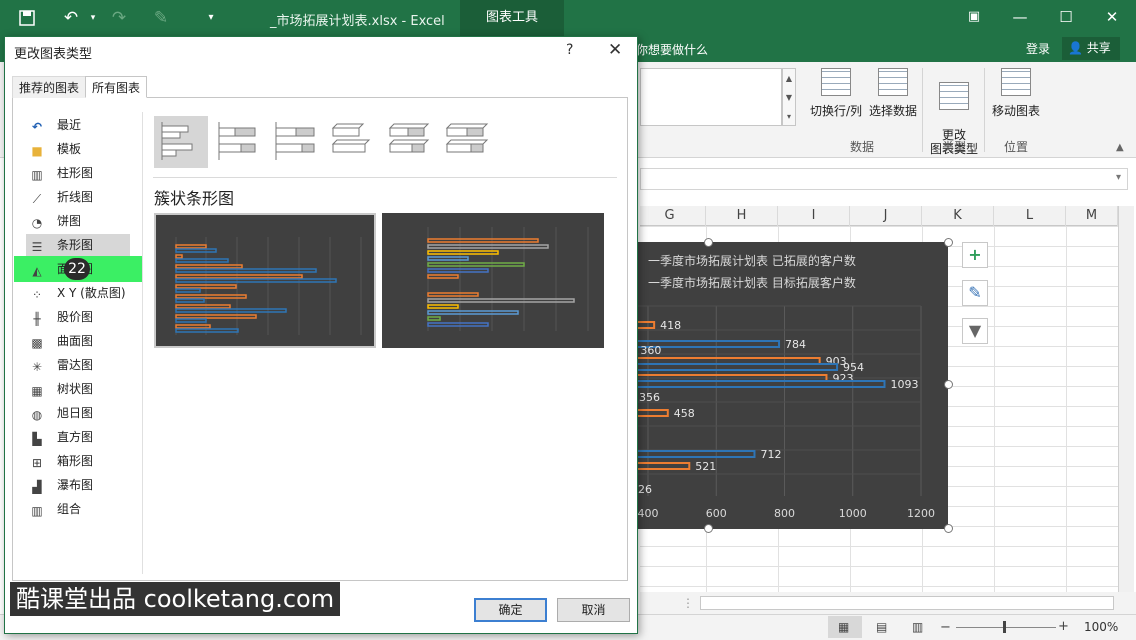 This screenshot has height=640, width=1136. I want to click on sunburst-icon: ◍, so click(37, 415).